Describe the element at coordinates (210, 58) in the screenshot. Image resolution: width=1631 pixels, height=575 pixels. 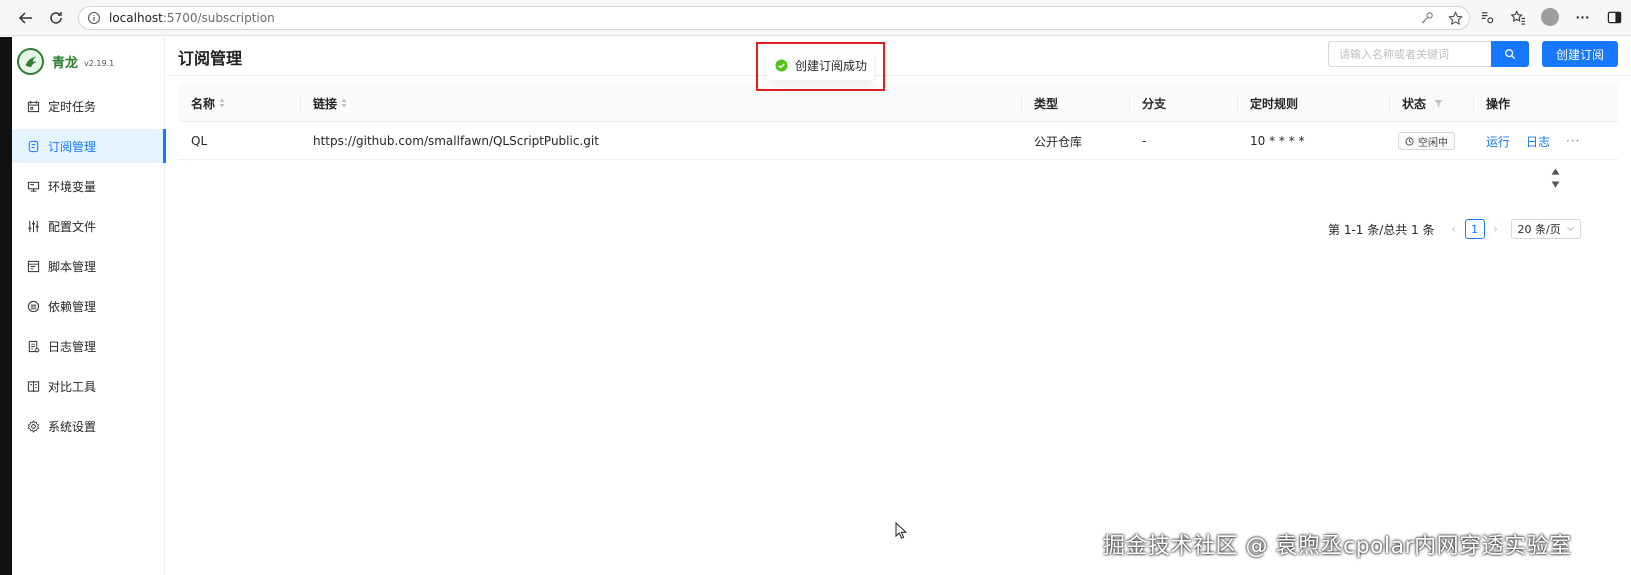
I see `page-title: 订阅管理` at that location.